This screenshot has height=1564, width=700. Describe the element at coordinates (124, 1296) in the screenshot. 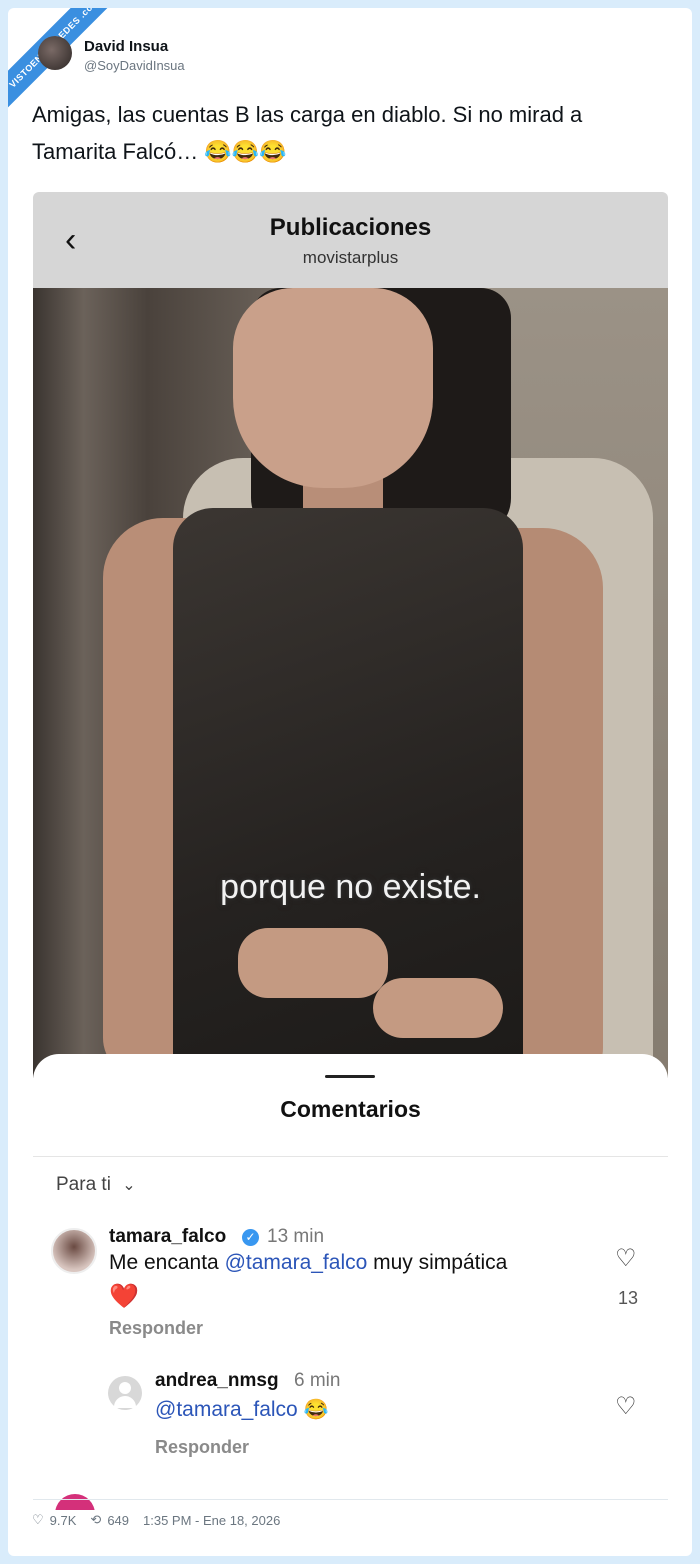

I see `heart-emoji: ❤️` at that location.